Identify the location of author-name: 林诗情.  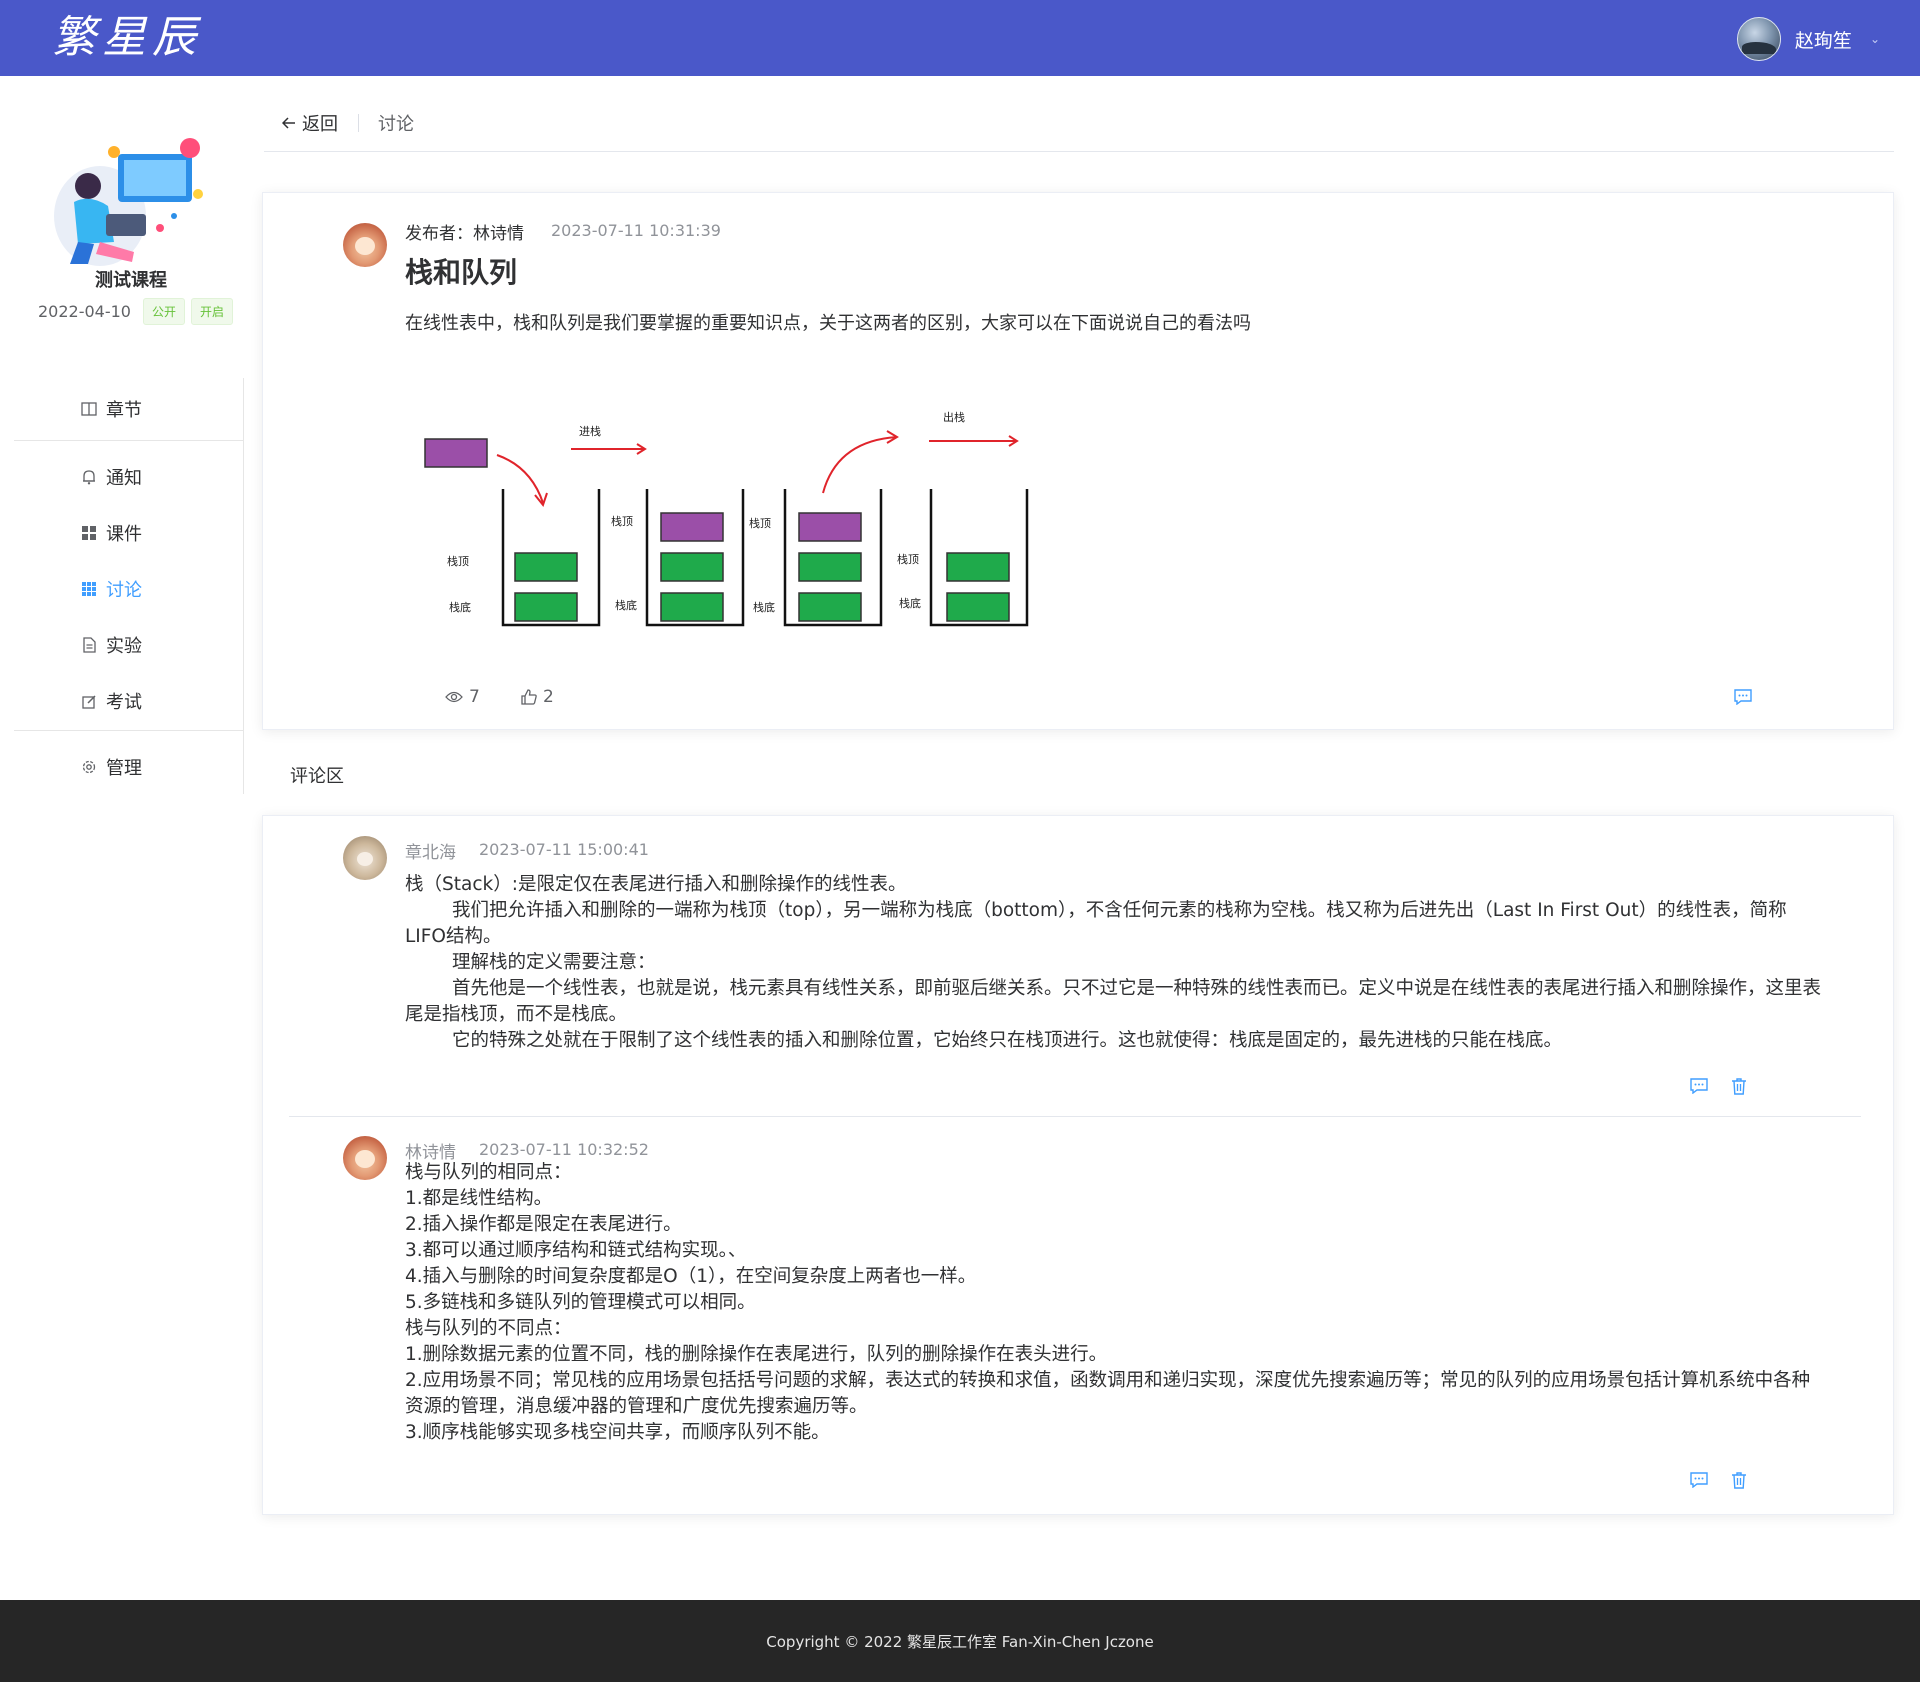
(498, 234).